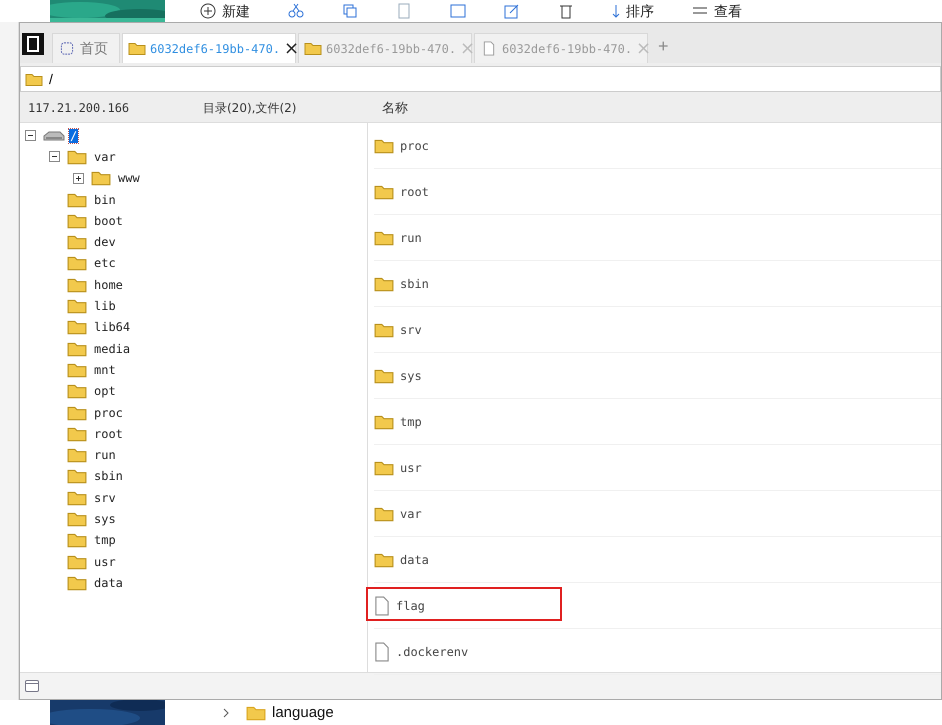 The image size is (942, 725). What do you see at coordinates (303, 712) in the screenshot?
I see `folder-name: language` at bounding box center [303, 712].